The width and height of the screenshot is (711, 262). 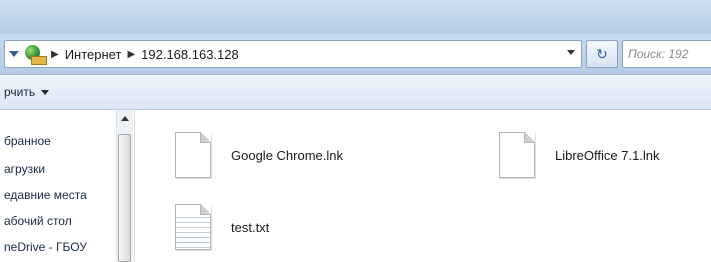 I want to click on file-name: Google Chrome.lnk, so click(x=287, y=155).